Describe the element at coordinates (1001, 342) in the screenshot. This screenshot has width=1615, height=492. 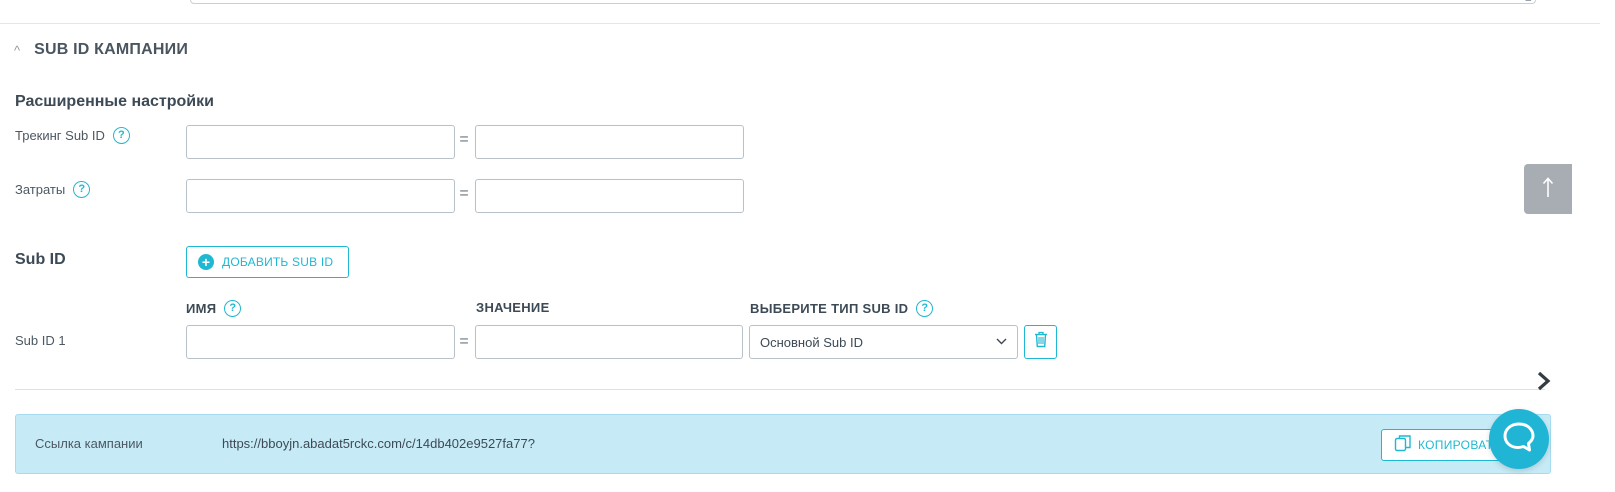
I see `chevron-down-icon` at that location.